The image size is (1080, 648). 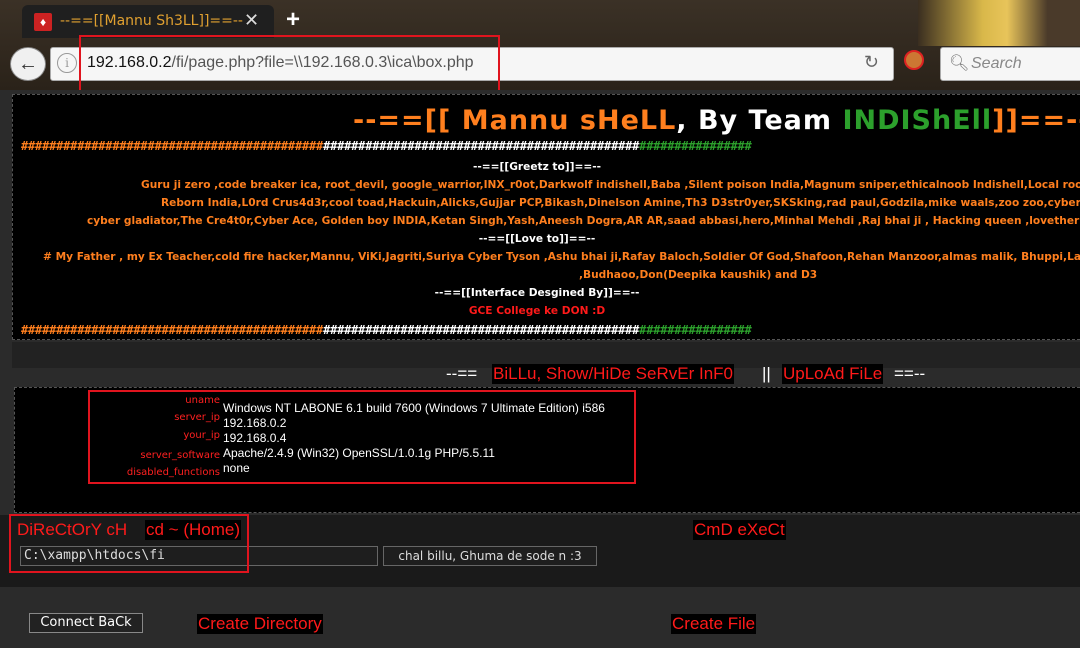 What do you see at coordinates (714, 624) in the screenshot?
I see `create-file-link: Create File` at bounding box center [714, 624].